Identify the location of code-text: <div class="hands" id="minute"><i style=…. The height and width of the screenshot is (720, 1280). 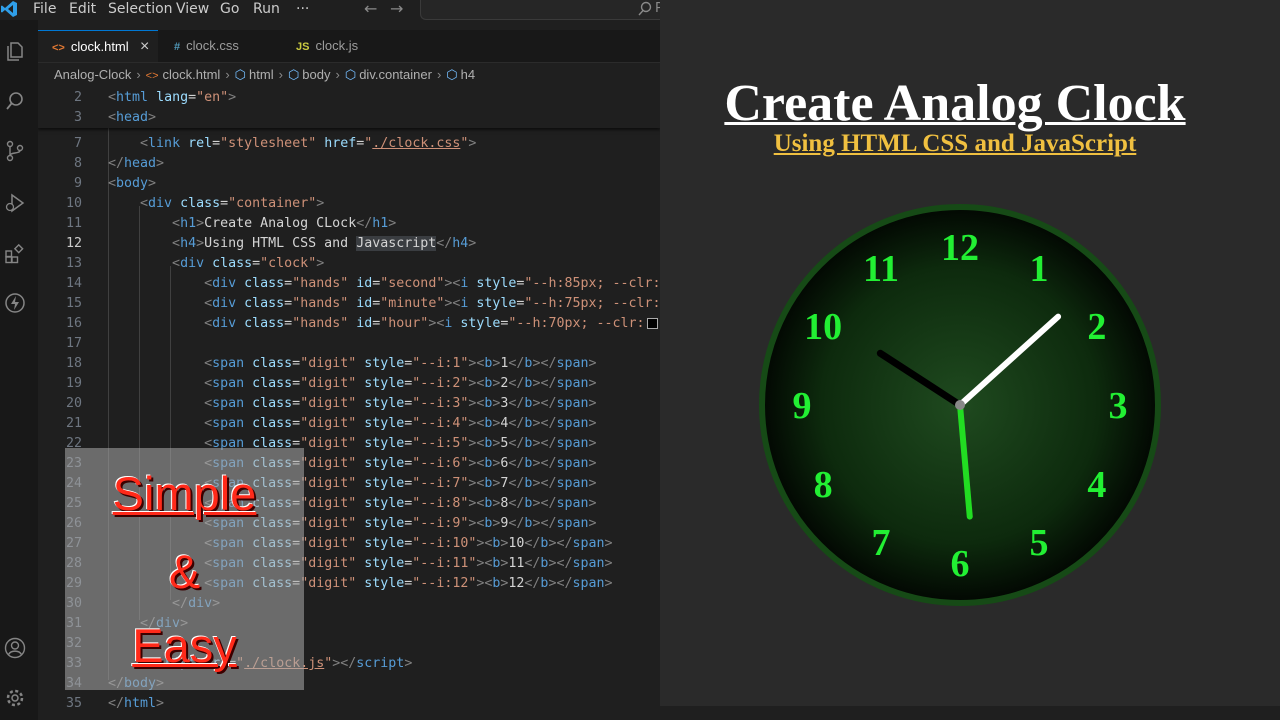
(384, 304).